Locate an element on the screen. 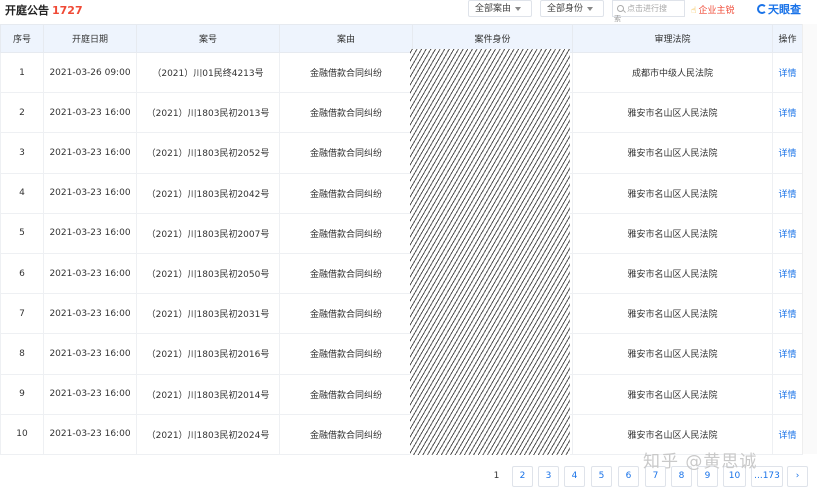 This screenshot has height=492, width=818. search-icon is located at coordinates (620, 8).